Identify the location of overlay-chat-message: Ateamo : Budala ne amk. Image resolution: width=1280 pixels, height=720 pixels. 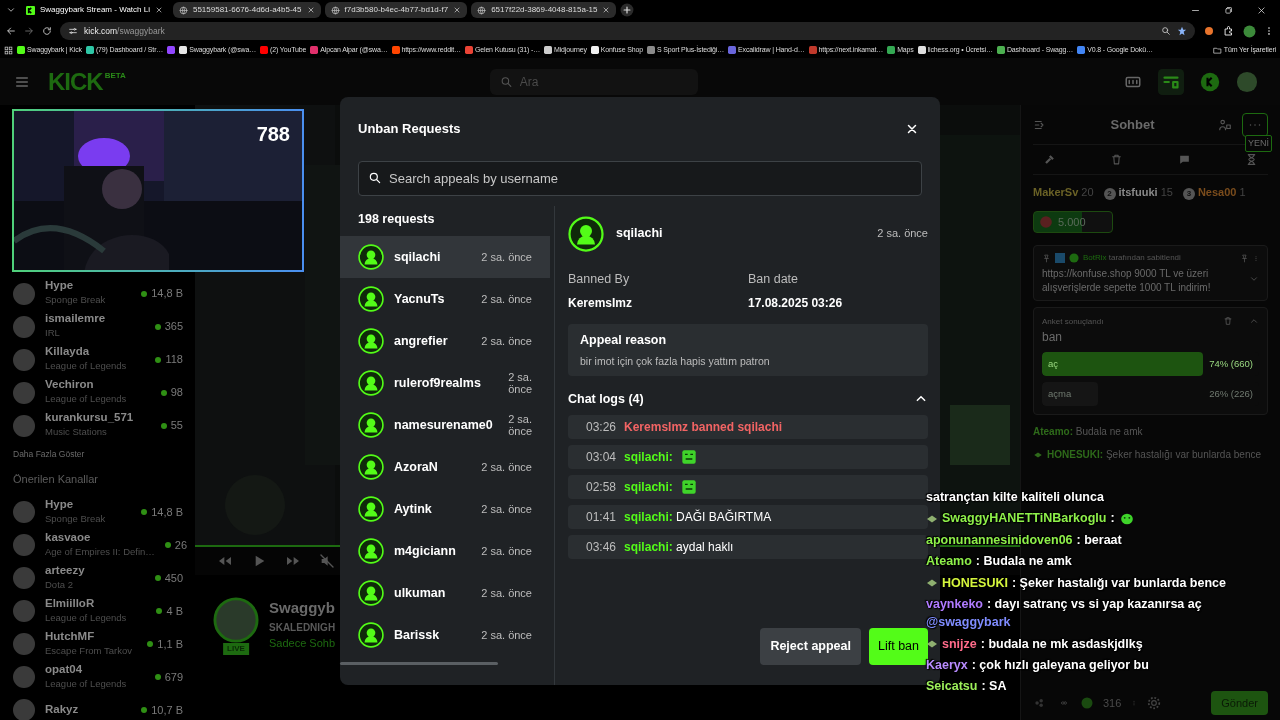
(999, 561).